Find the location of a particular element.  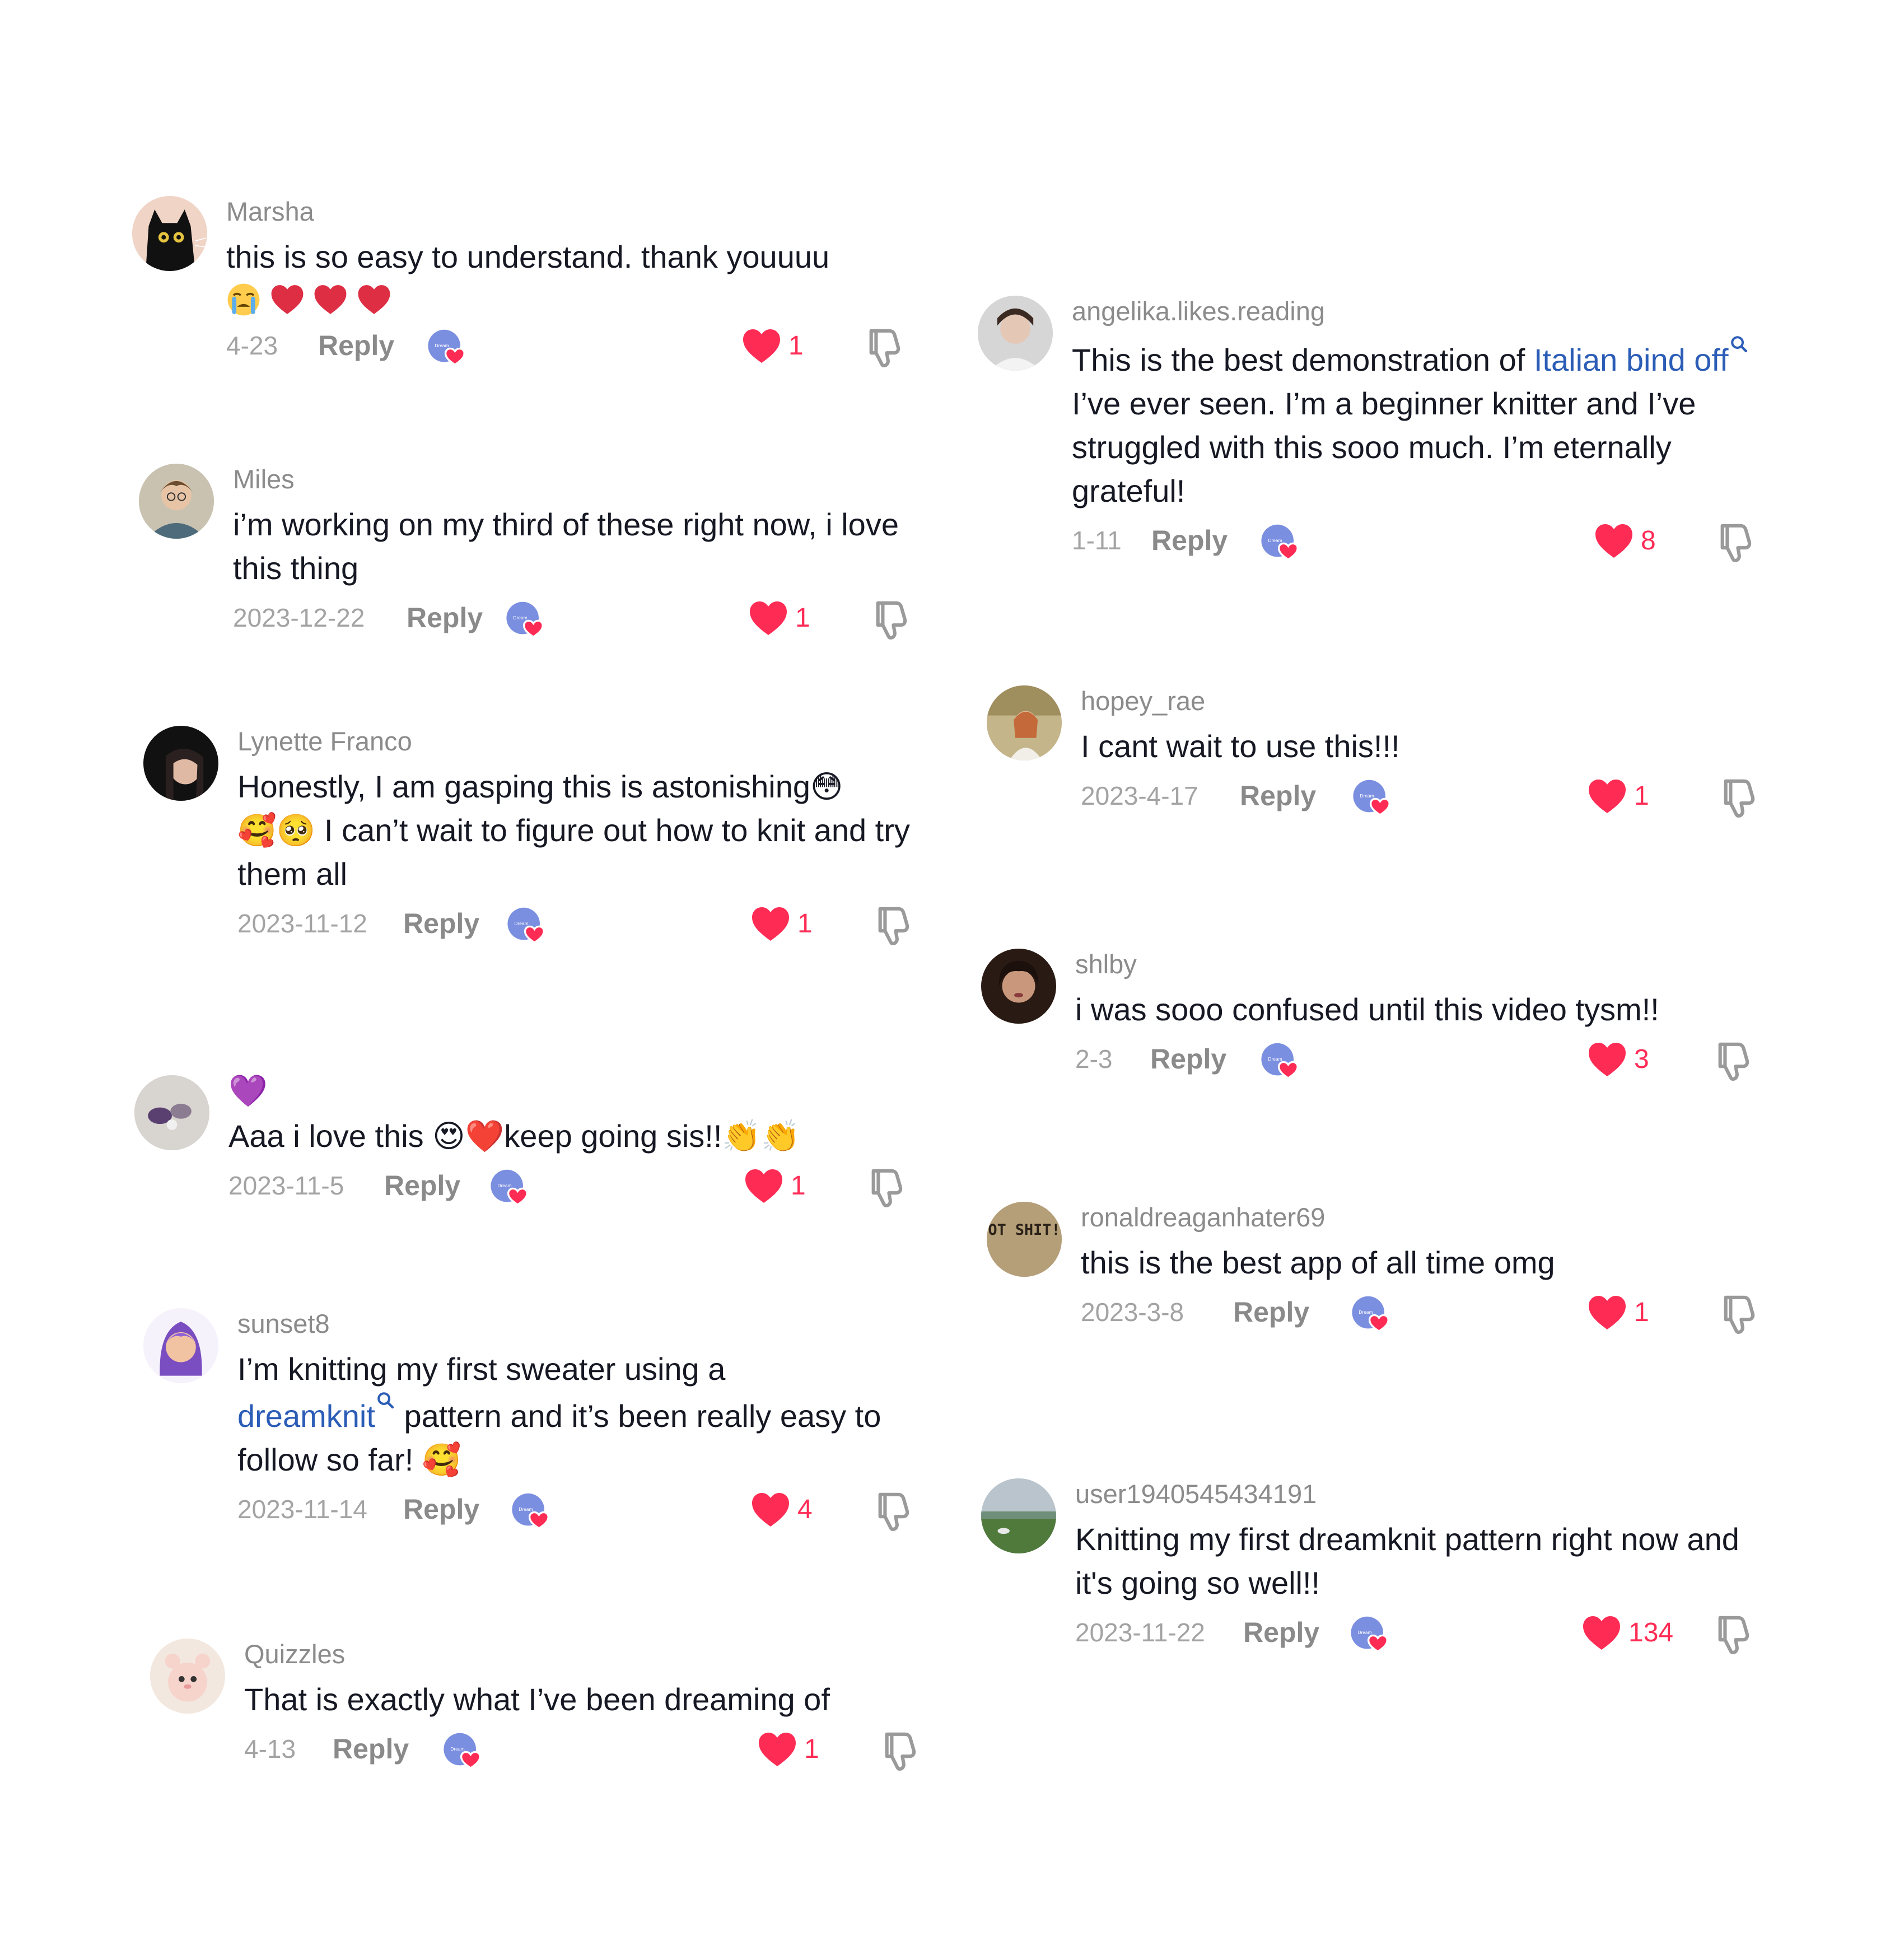

comment-text-line: I’m knitting my first sweater using a is located at coordinates (482, 1369).